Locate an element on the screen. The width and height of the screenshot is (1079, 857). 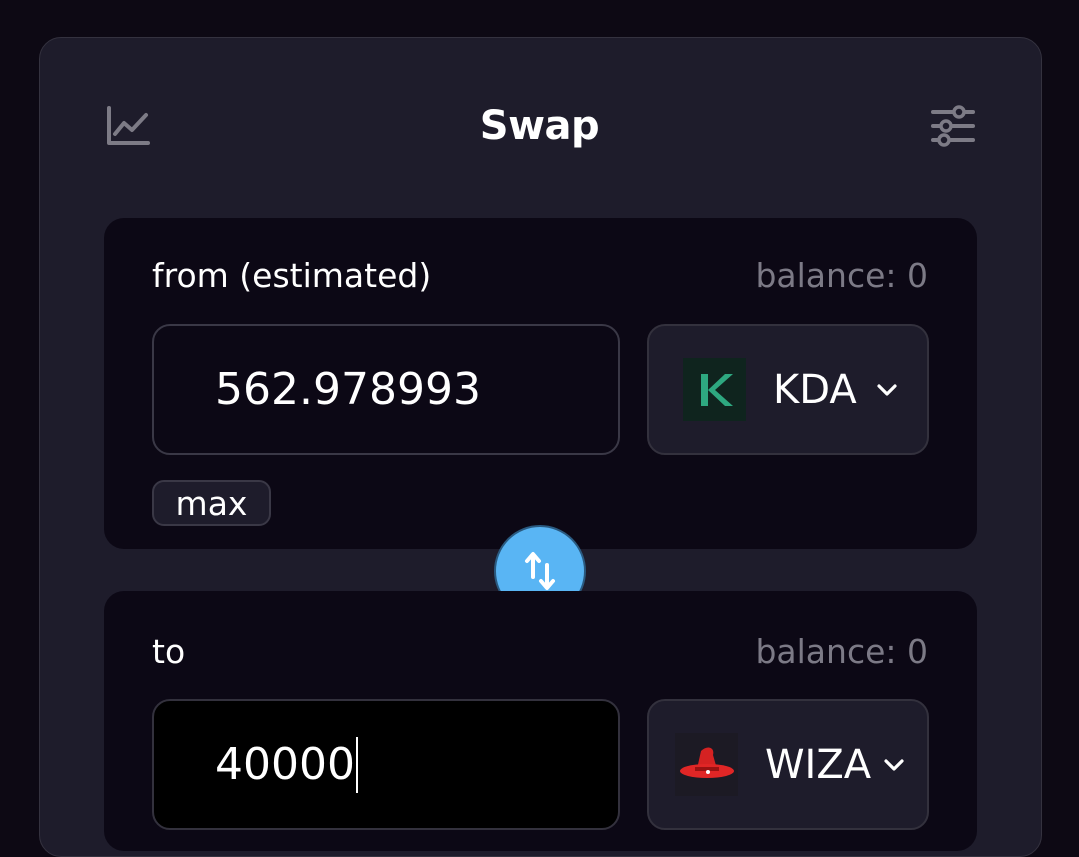
sliders-icon is located at coordinates (953, 126).